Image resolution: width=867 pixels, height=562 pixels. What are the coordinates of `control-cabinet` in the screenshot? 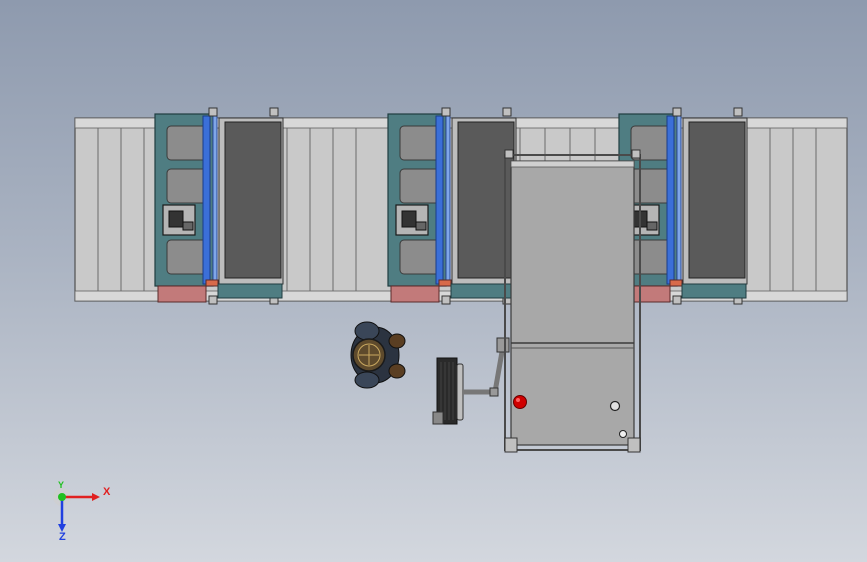 It's located at (572, 301).